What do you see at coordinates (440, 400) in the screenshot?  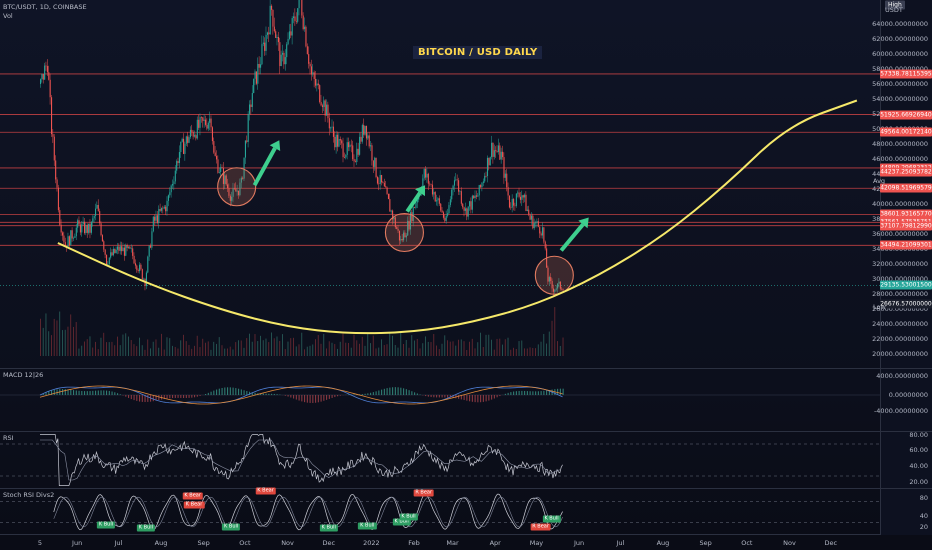 I see `macd-plot` at bounding box center [440, 400].